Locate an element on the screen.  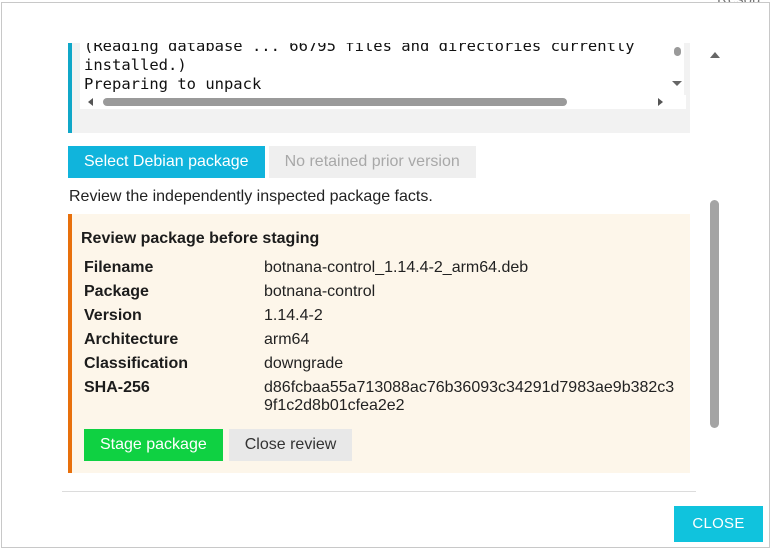
log-vertical-scrollbar is located at coordinates (677, 69).